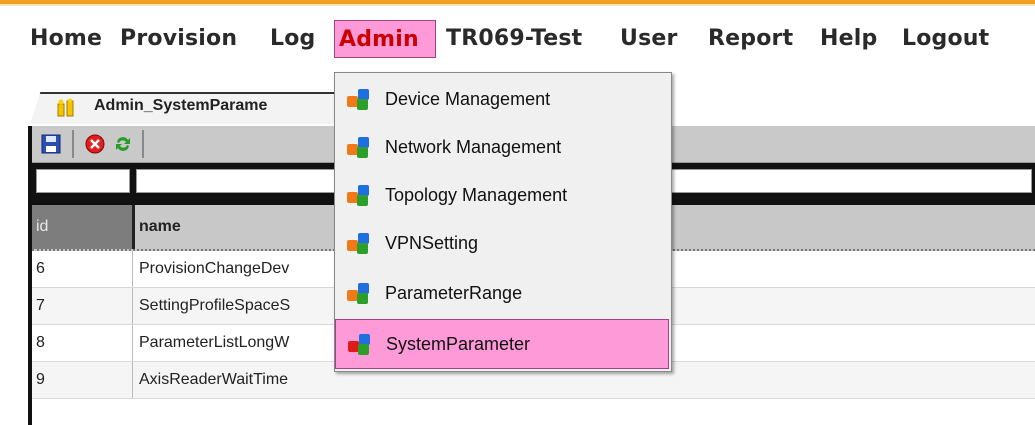 This screenshot has width=1035, height=425. I want to click on menu-item-label: Device Management, so click(468, 99).